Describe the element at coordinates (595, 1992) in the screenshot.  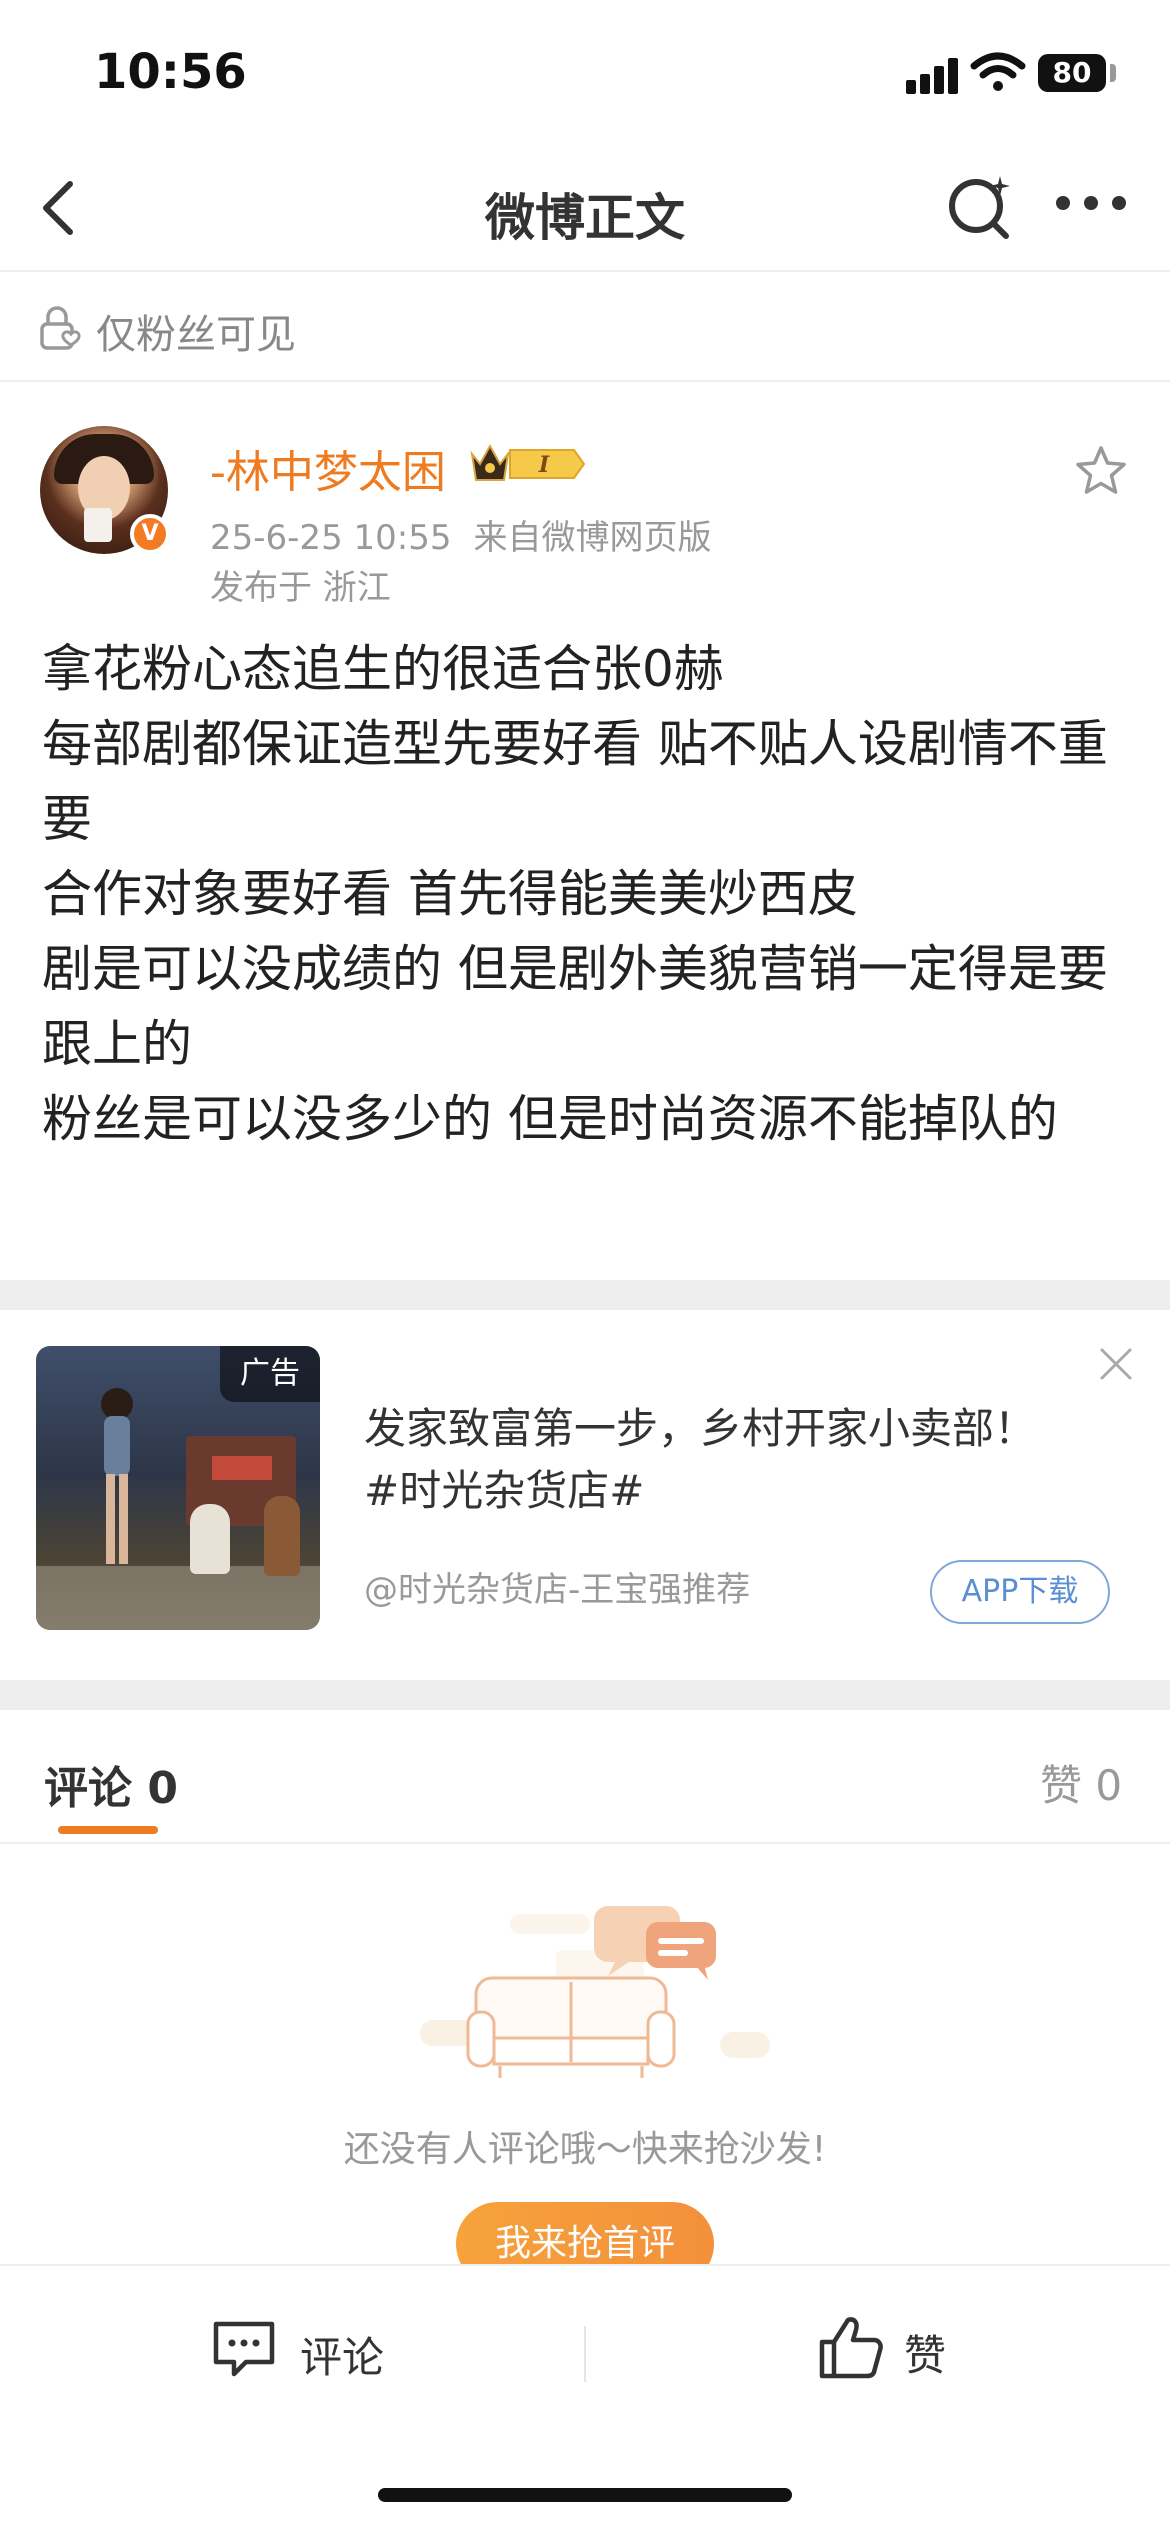
I see `empty-sofa-illustration-icon` at that location.